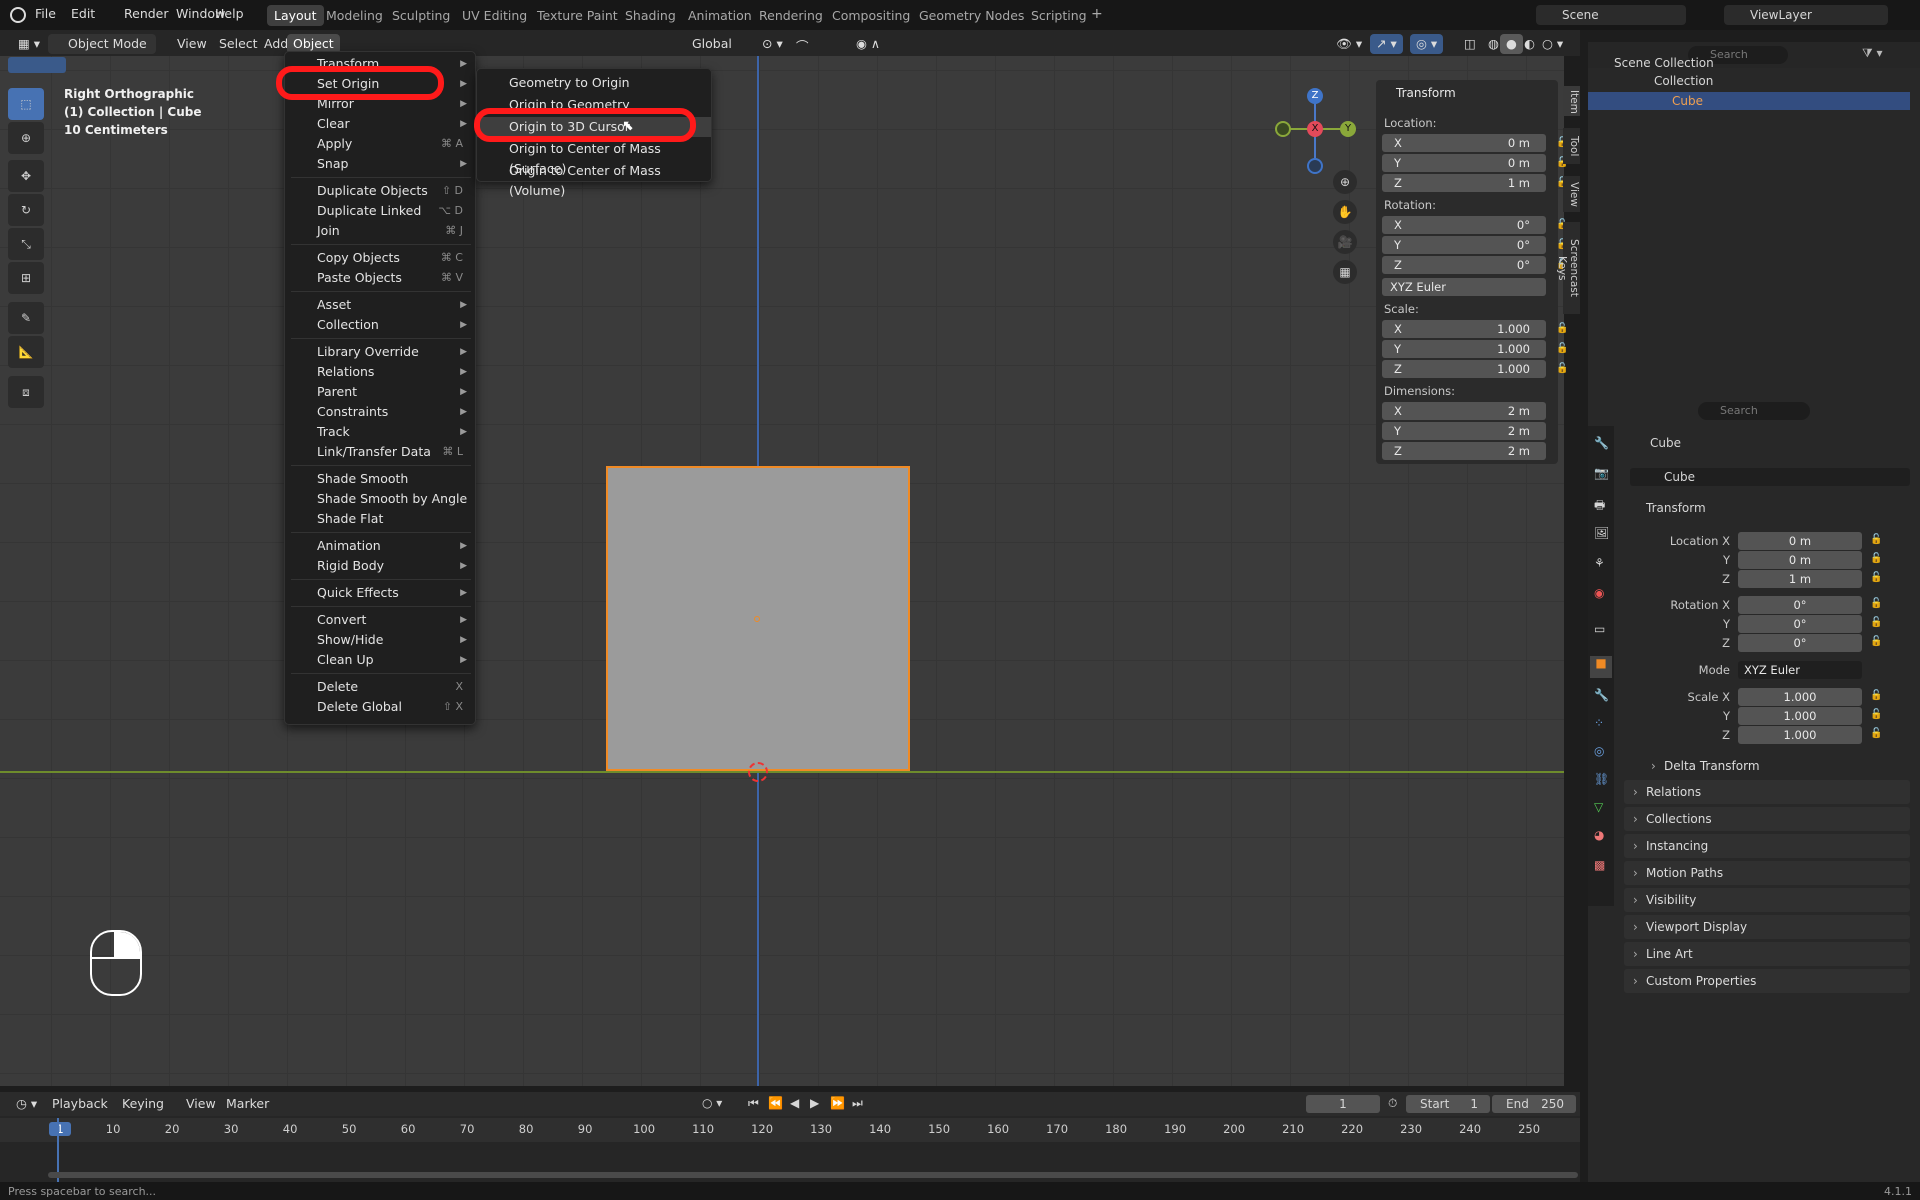  Describe the element at coordinates (971, 15) in the screenshot. I see `tab-geometry-nodes: Geometry Nodes` at that location.